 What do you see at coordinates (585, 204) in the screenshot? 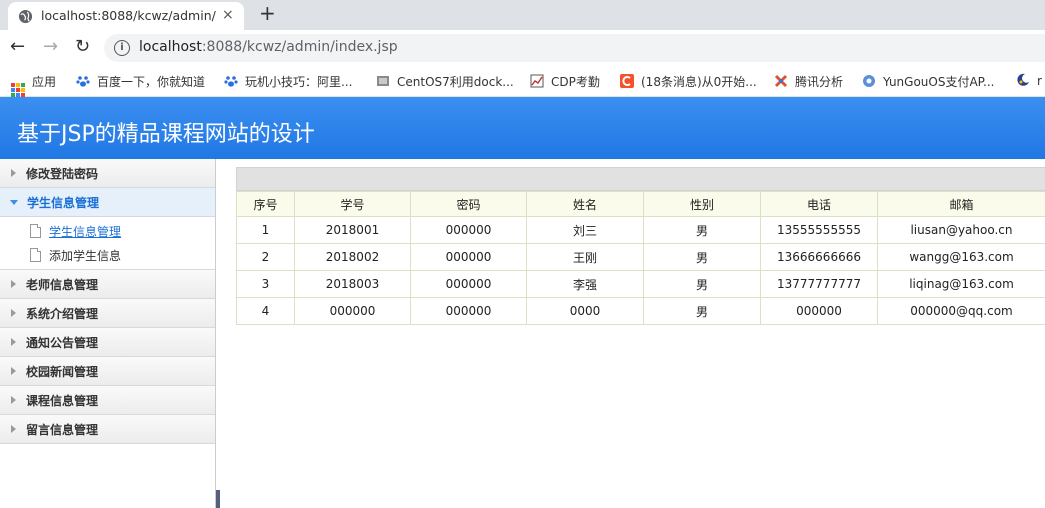
I see `column-header-name: 姓名` at bounding box center [585, 204].